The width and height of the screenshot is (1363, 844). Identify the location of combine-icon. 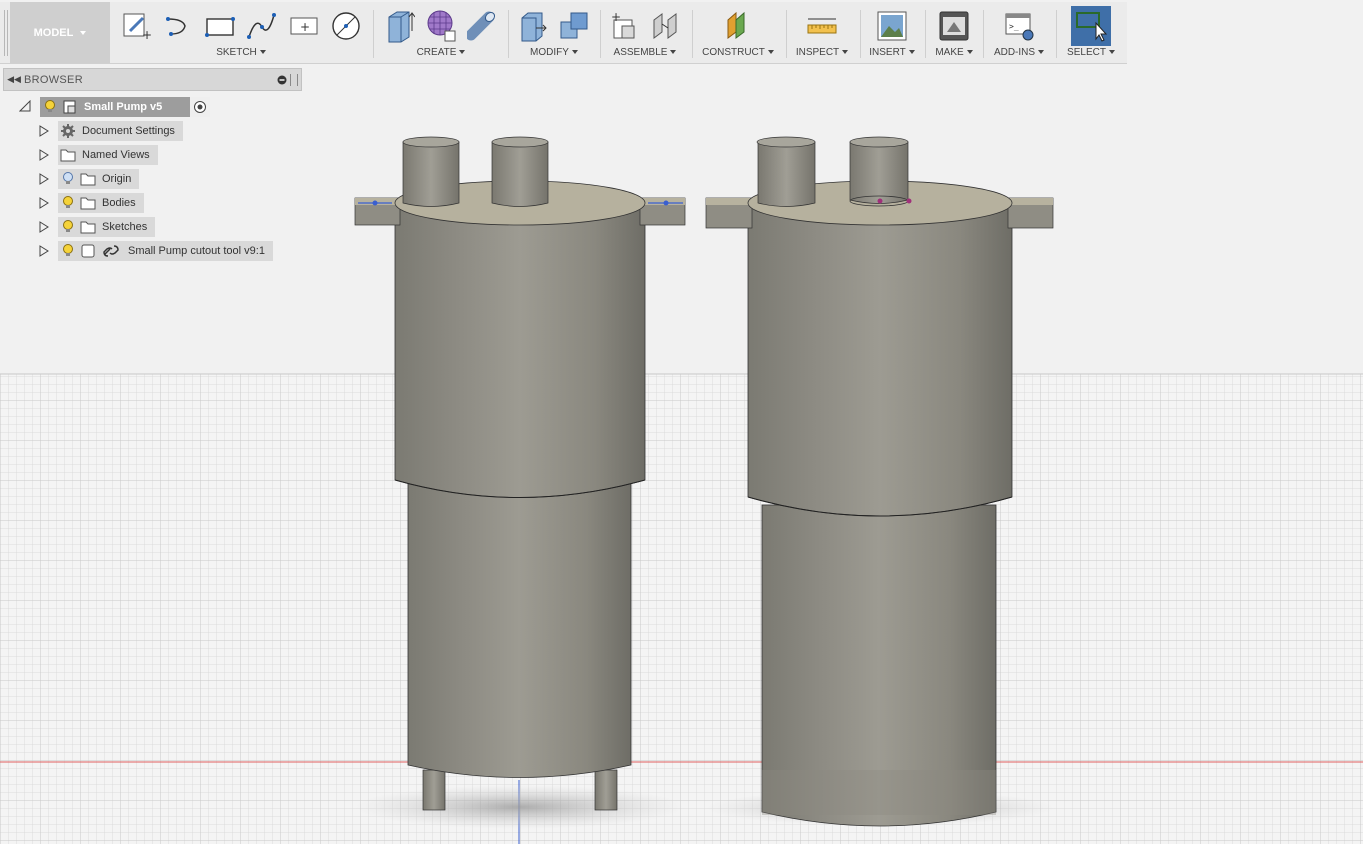
(575, 26).